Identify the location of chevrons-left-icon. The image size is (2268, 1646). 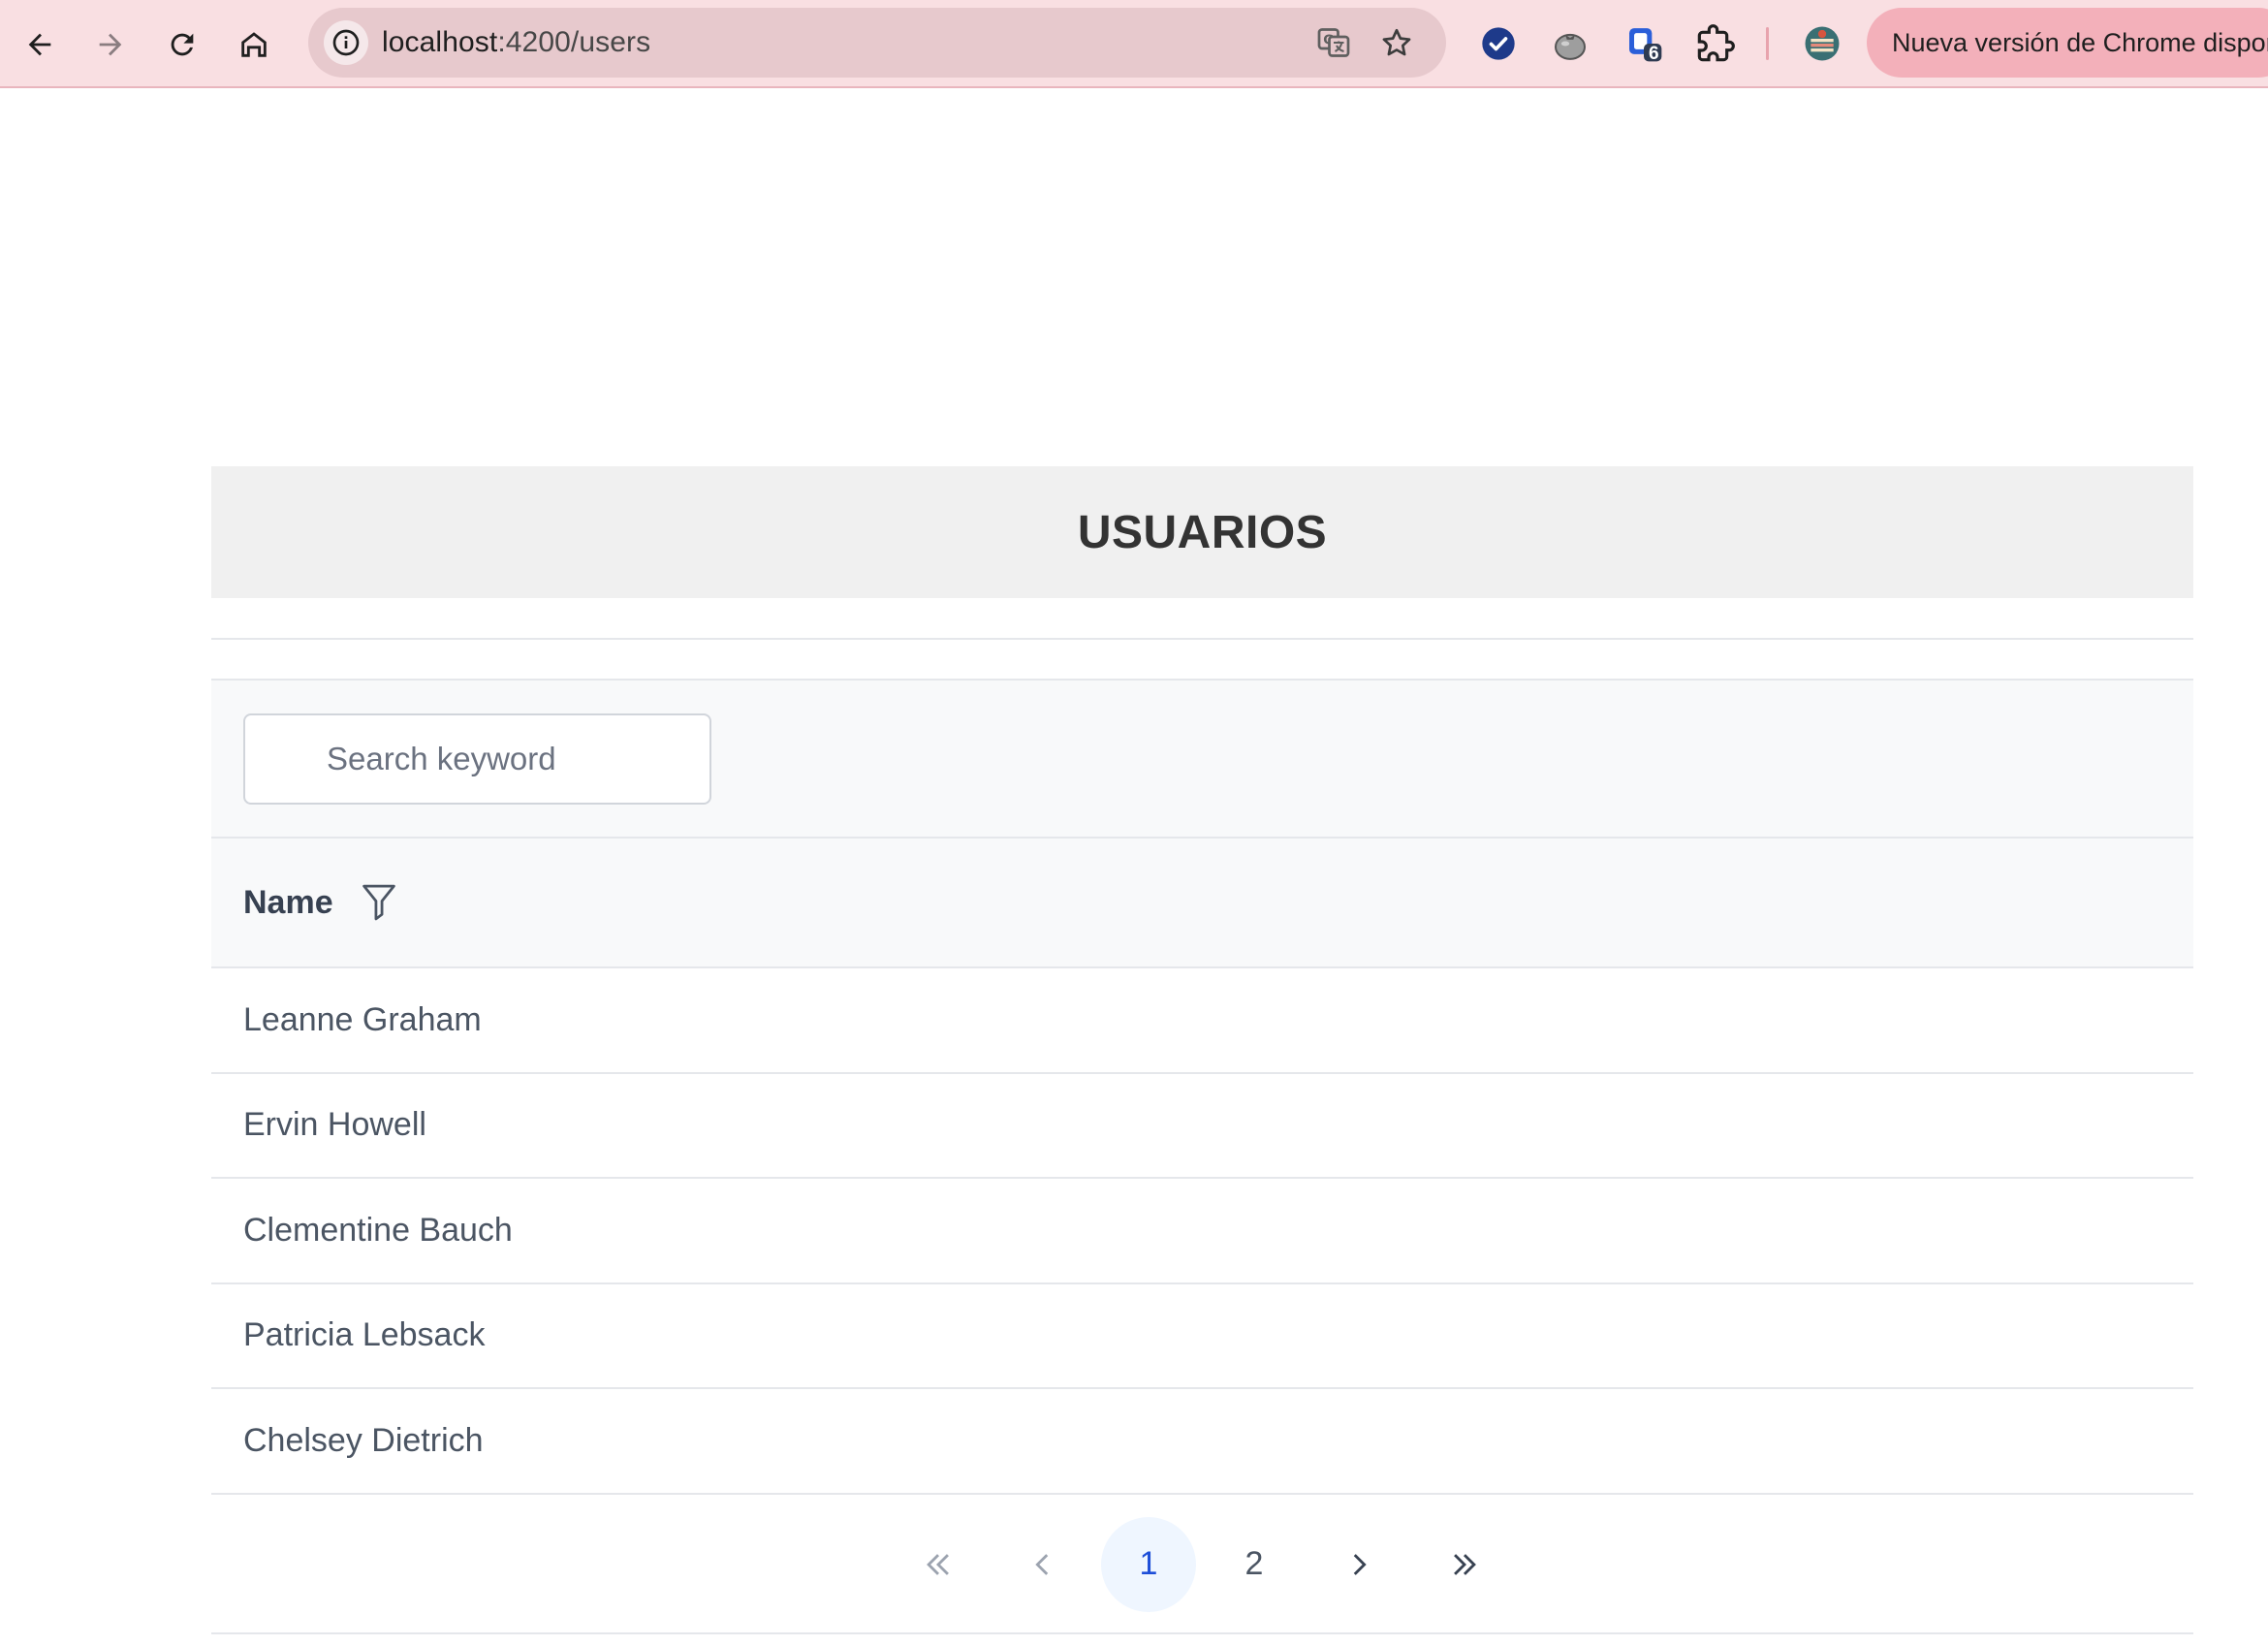
(938, 1564).